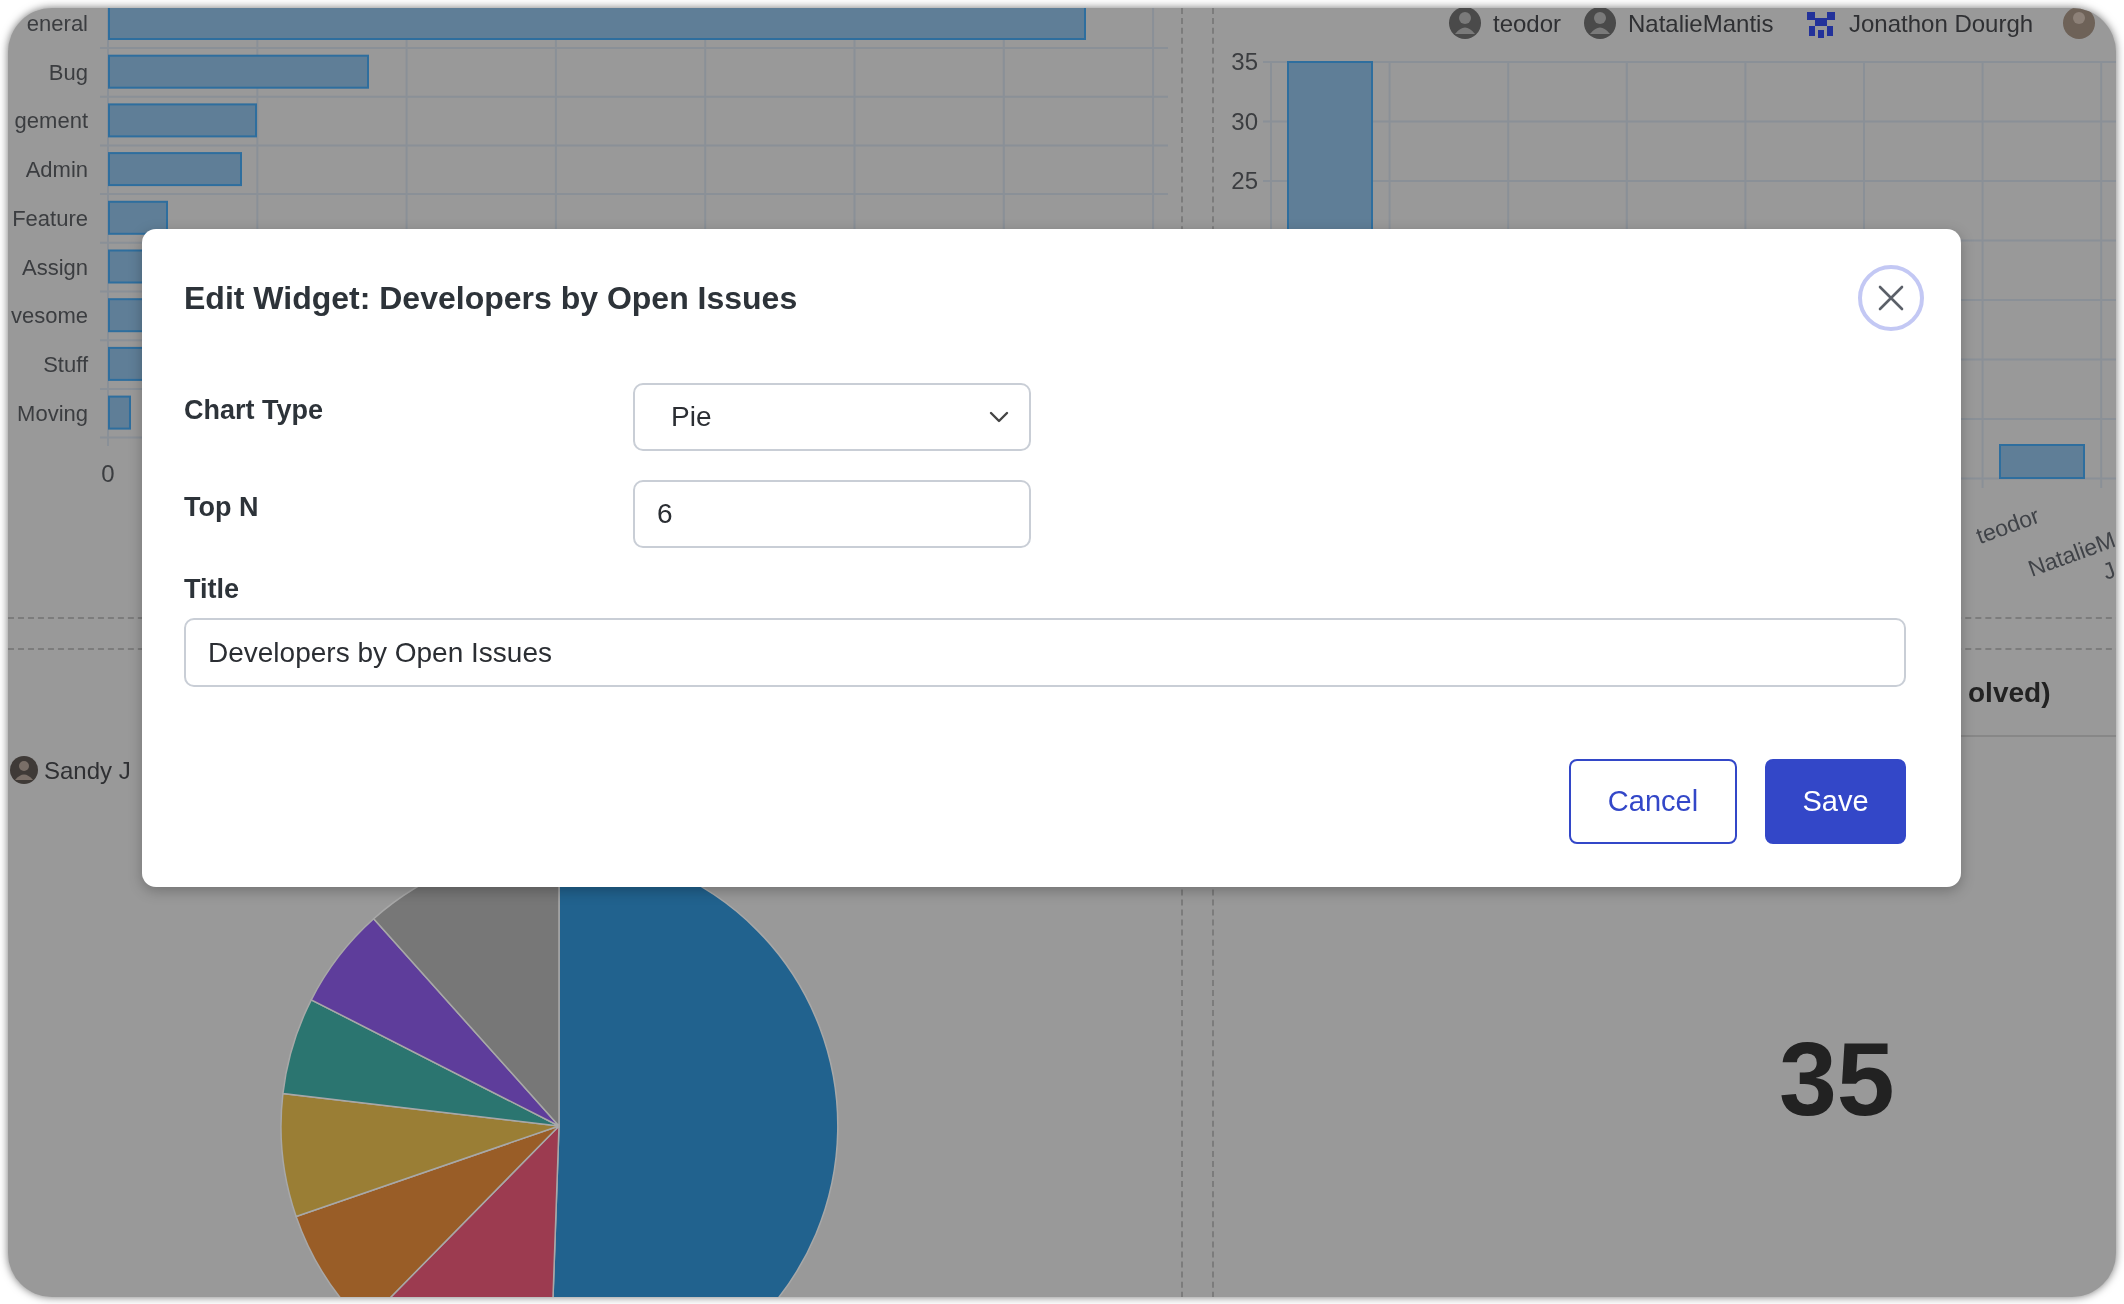  Describe the element at coordinates (50, 218) in the screenshot. I see `category-label: Feature` at that location.